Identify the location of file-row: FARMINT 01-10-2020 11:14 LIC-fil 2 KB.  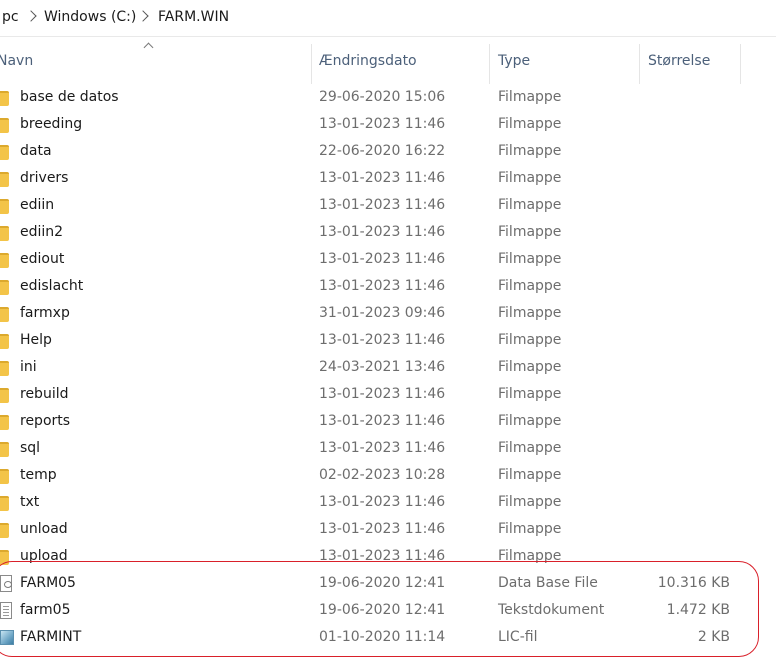
(388, 638).